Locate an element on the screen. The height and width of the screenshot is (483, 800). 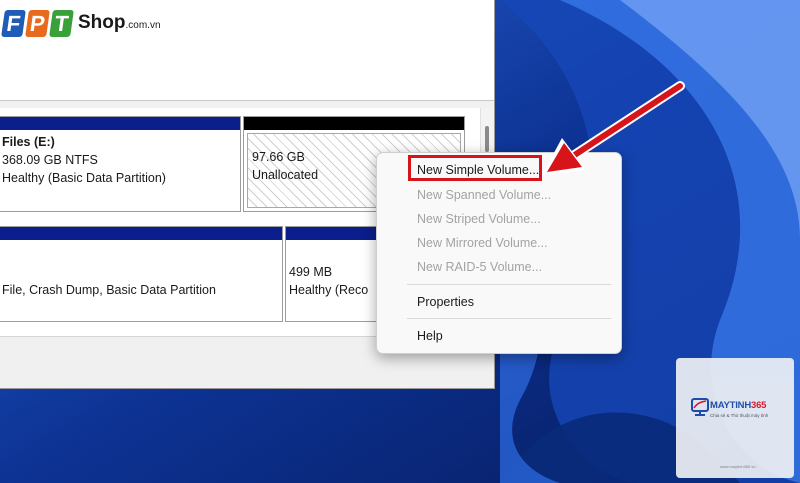
menu-item-properties: Properties is located at coordinates (445, 302).